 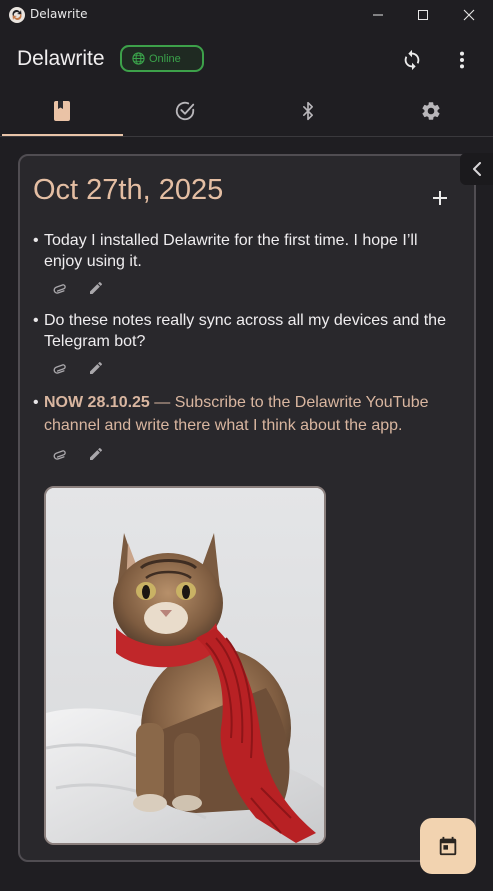 I want to click on chevron-left-icon, so click(x=476, y=169).